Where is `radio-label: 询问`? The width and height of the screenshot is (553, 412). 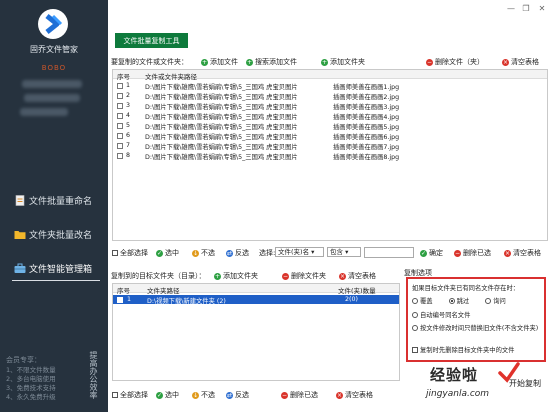
radio-label: 询问 is located at coordinates (499, 301).